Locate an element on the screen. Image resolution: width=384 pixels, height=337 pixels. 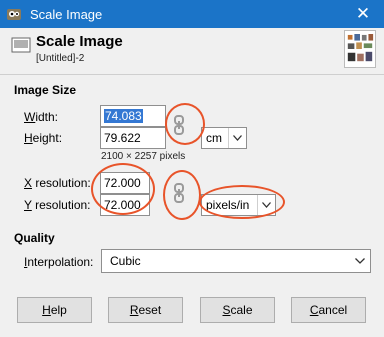
size-unit-dropdown: cm is located at coordinates (224, 138).